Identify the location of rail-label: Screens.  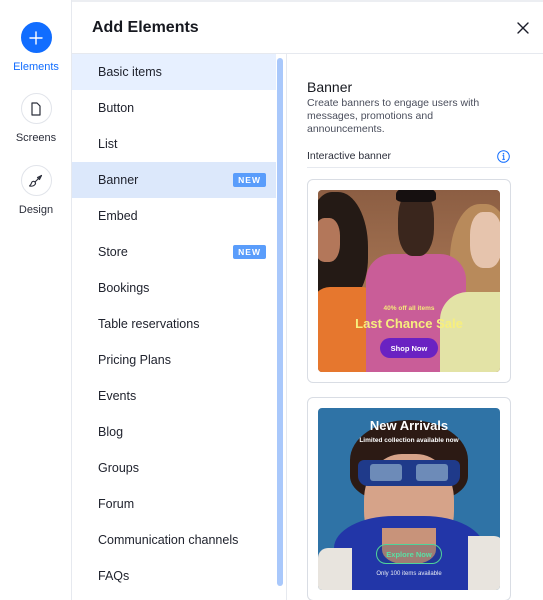
(36, 138).